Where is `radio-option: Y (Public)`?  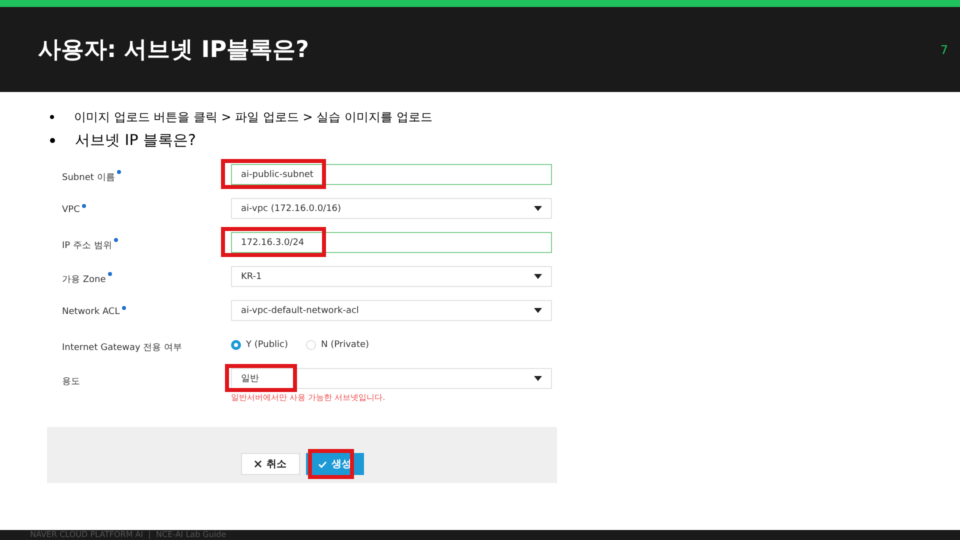
radio-option: Y (Public) is located at coordinates (259, 345).